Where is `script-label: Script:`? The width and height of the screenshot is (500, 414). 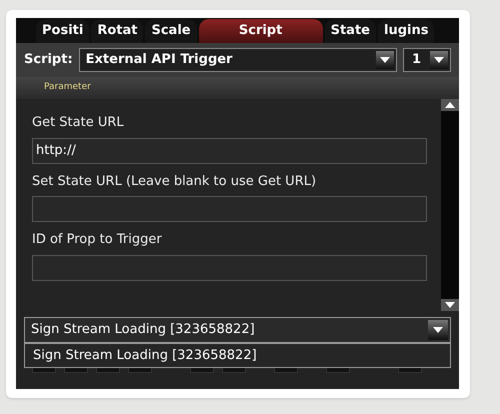 script-label: Script: is located at coordinates (48, 60).